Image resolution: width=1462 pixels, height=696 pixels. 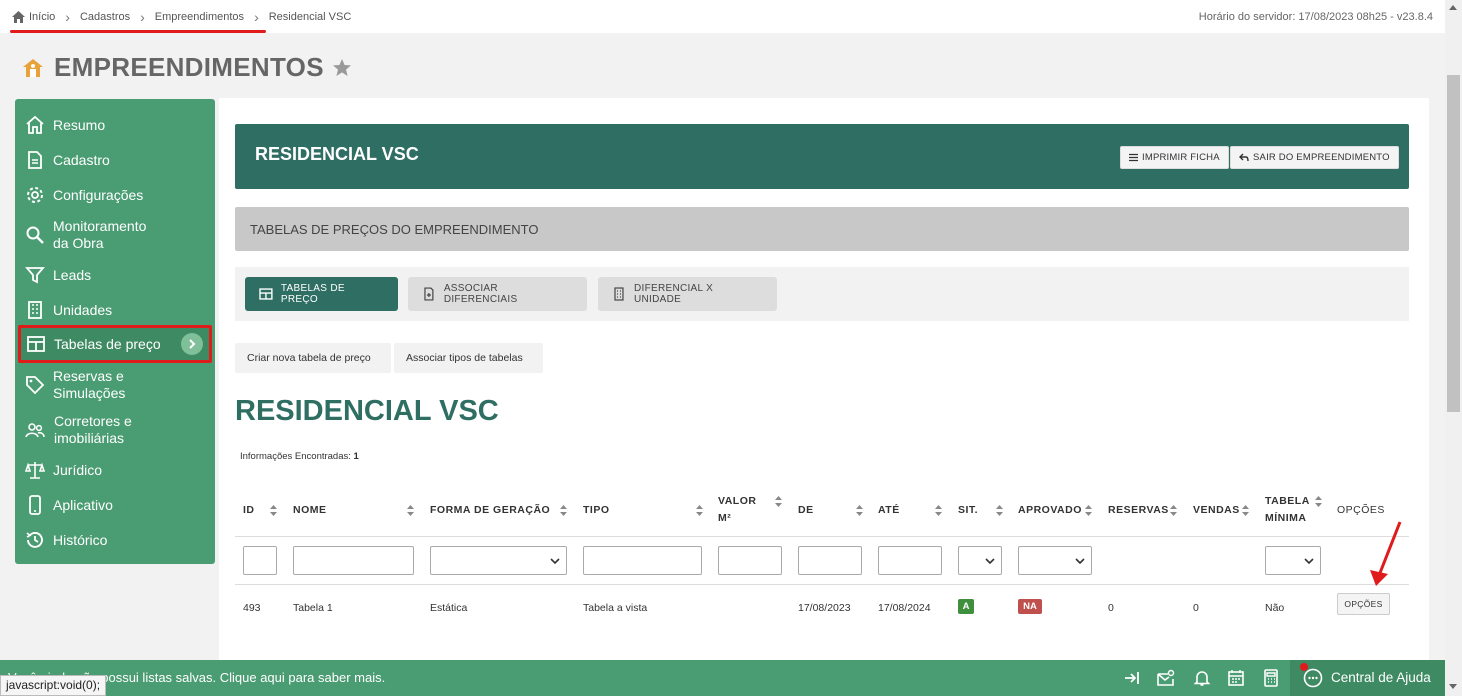 I want to click on column-header-de: DE, so click(x=806, y=510).